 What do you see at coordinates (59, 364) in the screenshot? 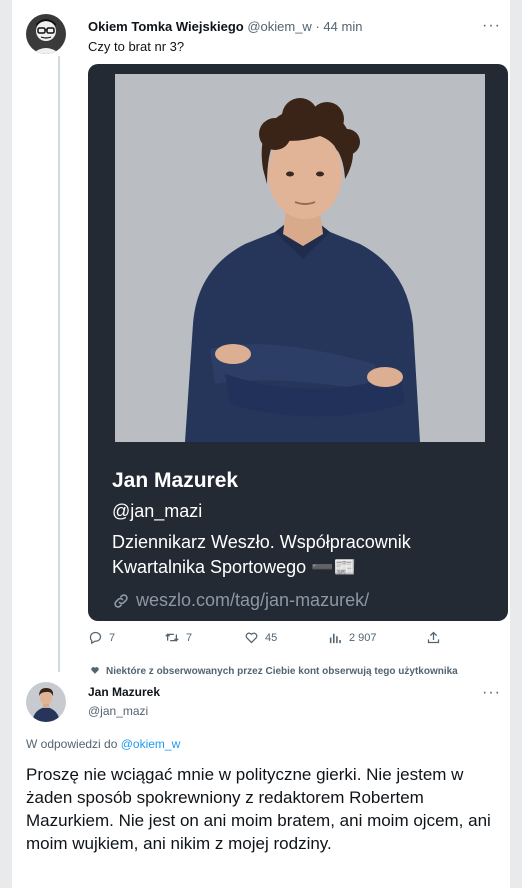
I see `thread-connector-line` at bounding box center [59, 364].